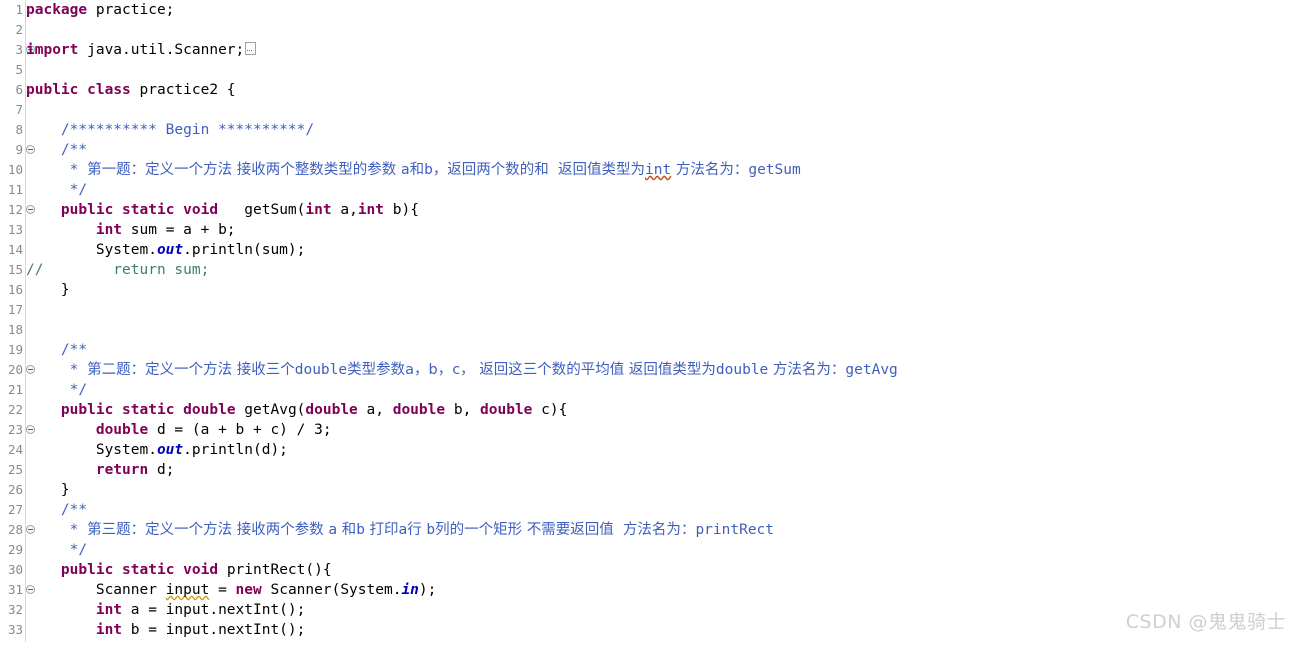  What do you see at coordinates (663, 430) in the screenshot?
I see `code-line: double d = (a + b + c) / 3;` at bounding box center [663, 430].